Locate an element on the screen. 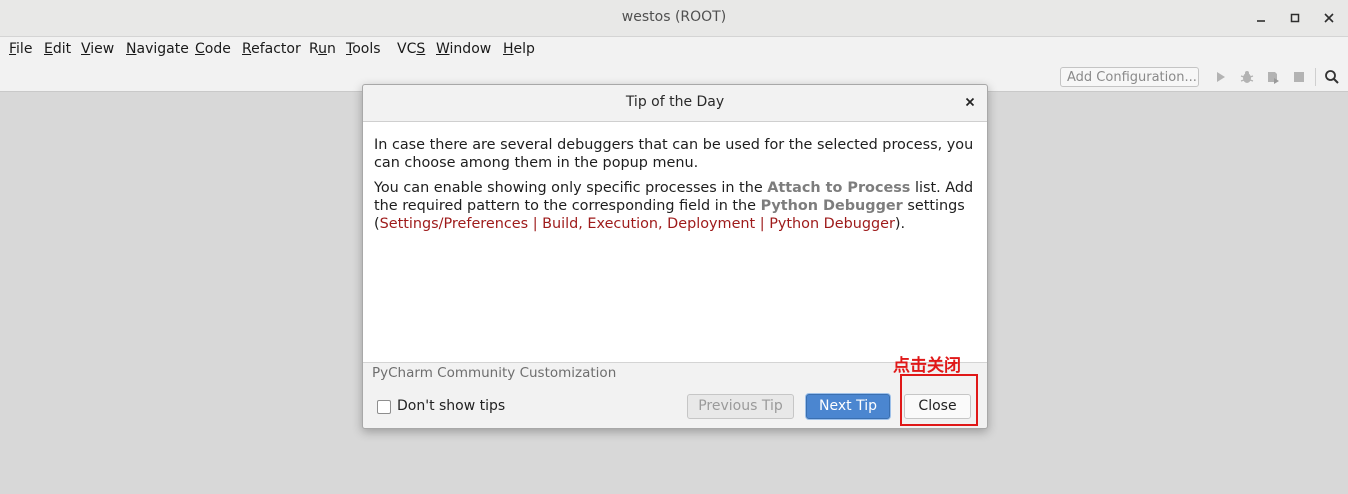 This screenshot has height=494, width=1348. menu-window: Window is located at coordinates (463, 49).